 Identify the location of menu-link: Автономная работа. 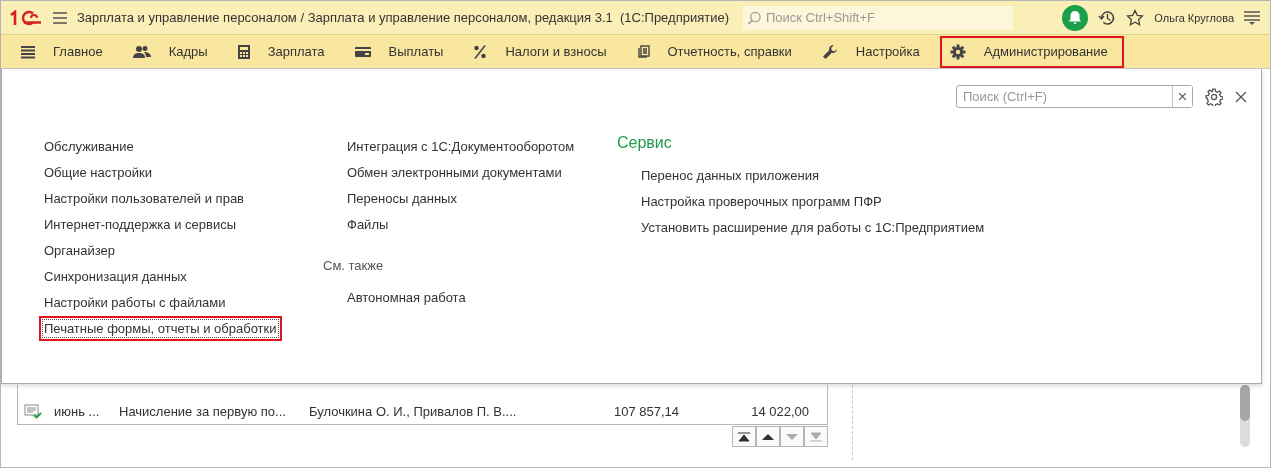
(406, 297).